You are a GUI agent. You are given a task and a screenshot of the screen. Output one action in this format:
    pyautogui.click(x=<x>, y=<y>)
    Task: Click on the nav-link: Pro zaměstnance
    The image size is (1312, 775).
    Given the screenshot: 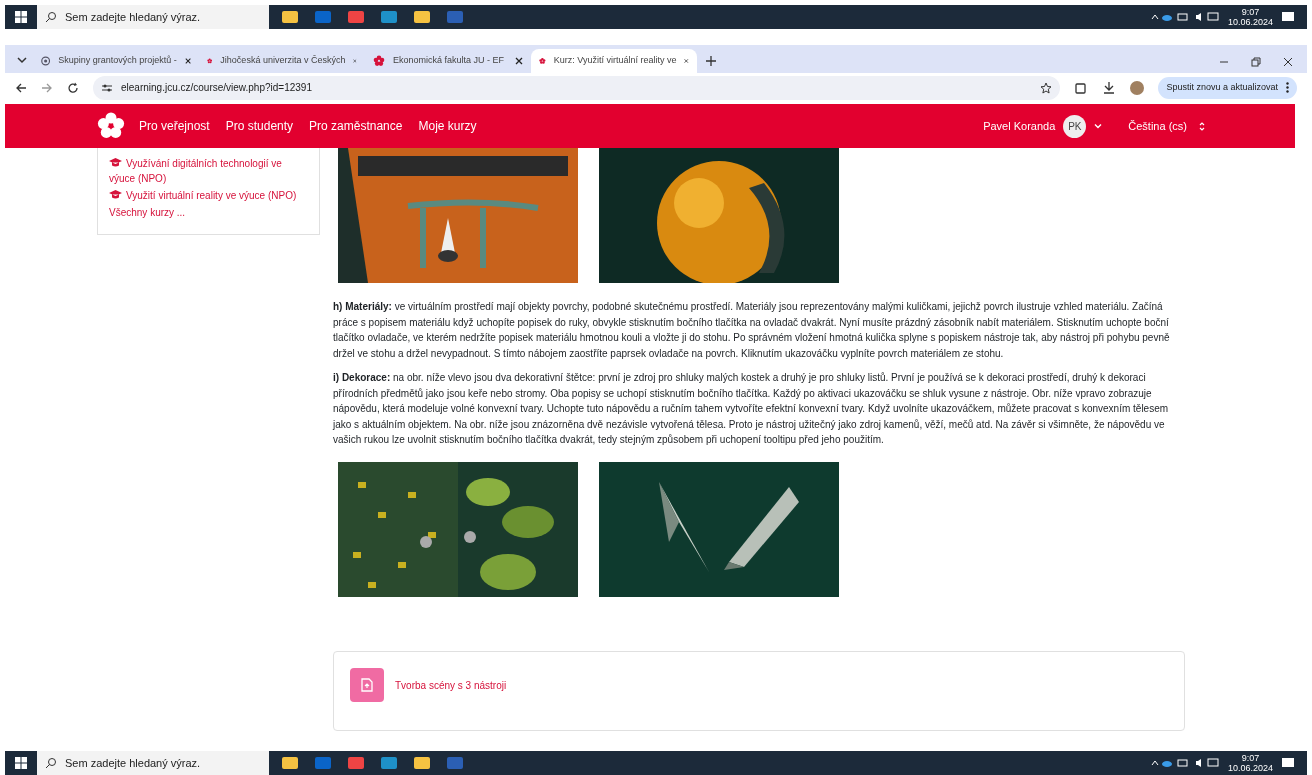 What is the action you would take?
    pyautogui.click(x=356, y=126)
    